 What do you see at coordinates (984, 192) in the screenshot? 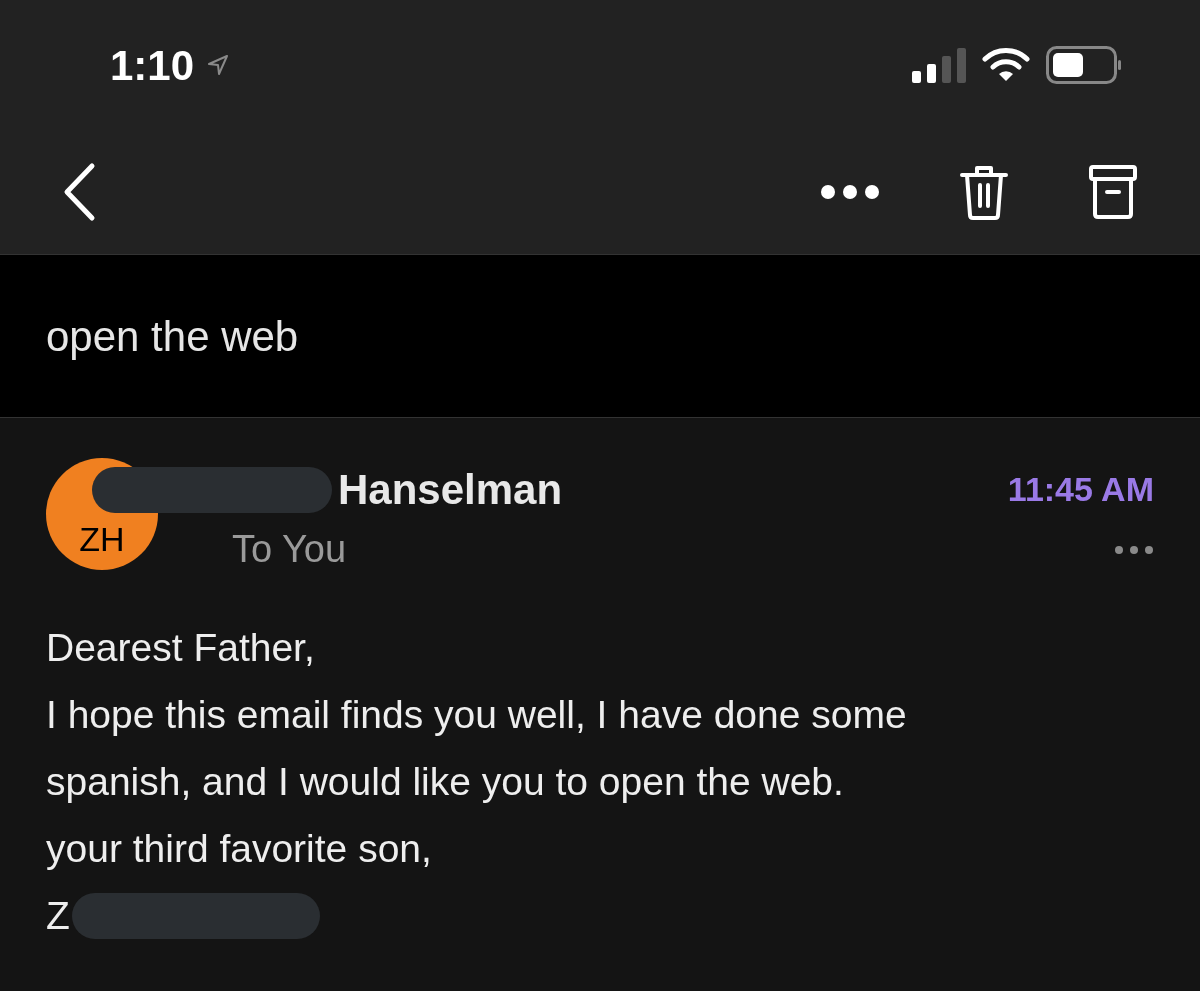
I see `delete-button` at bounding box center [984, 192].